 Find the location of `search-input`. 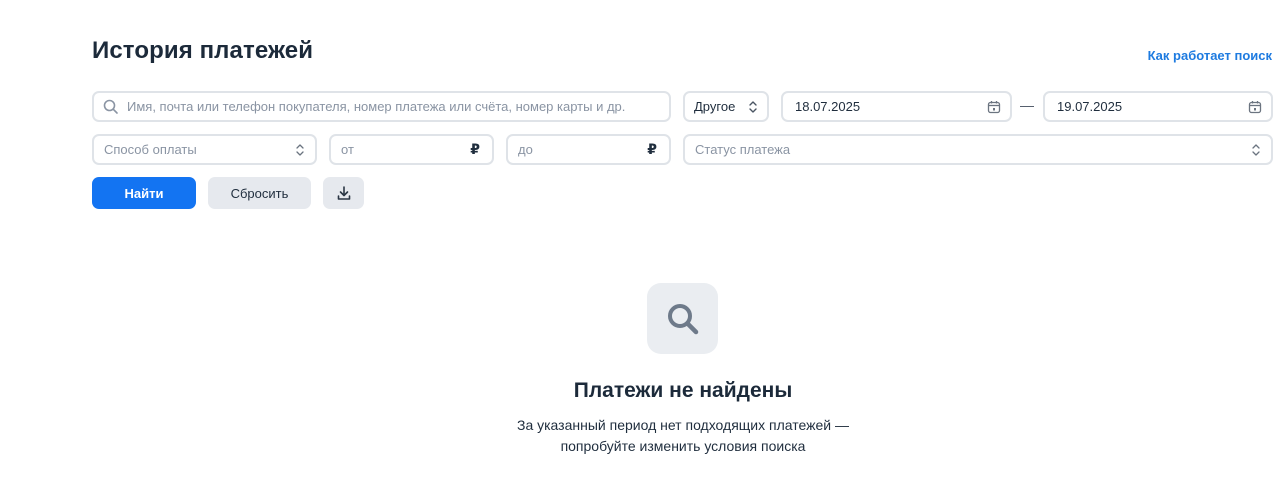

search-input is located at coordinates (393, 106).